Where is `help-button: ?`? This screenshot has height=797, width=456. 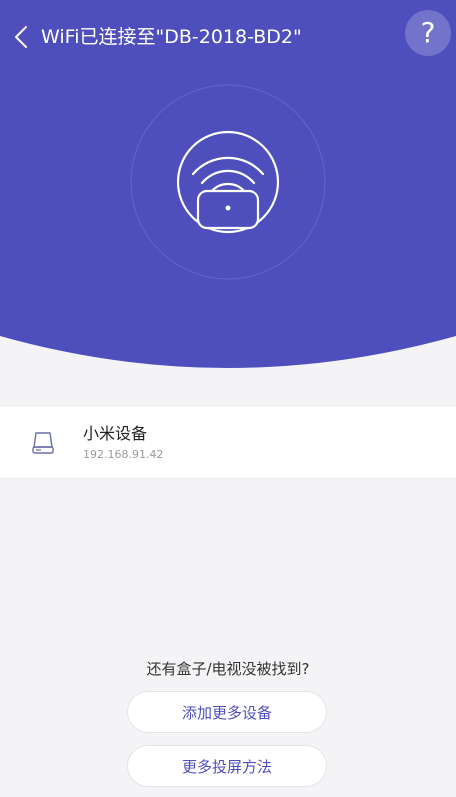
help-button: ? is located at coordinates (428, 33).